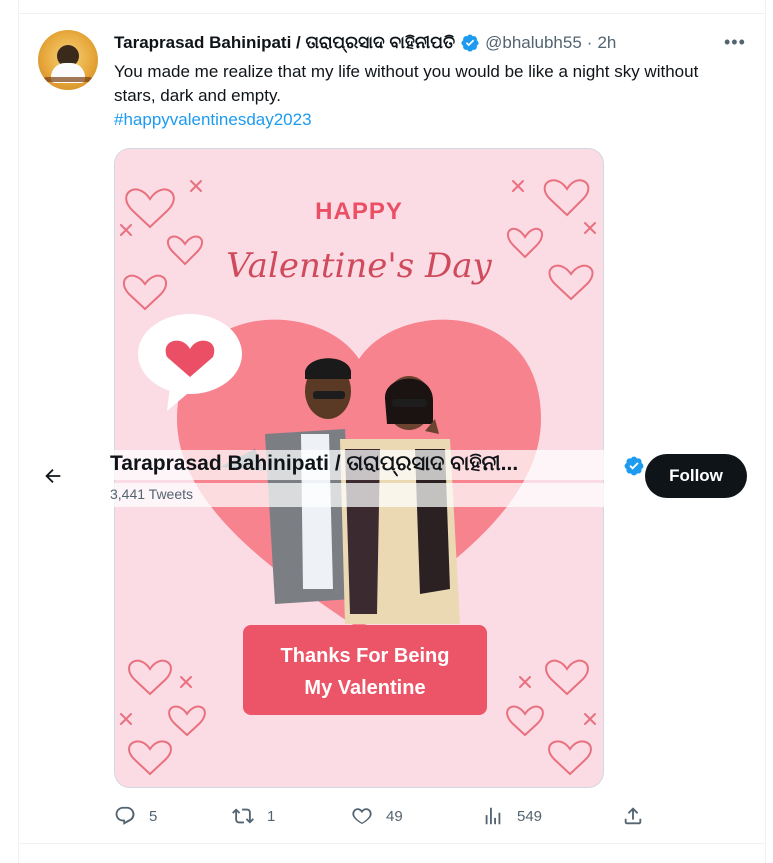 The width and height of the screenshot is (773, 863). Describe the element at coordinates (392, 843) in the screenshot. I see `divider-bottom` at that location.